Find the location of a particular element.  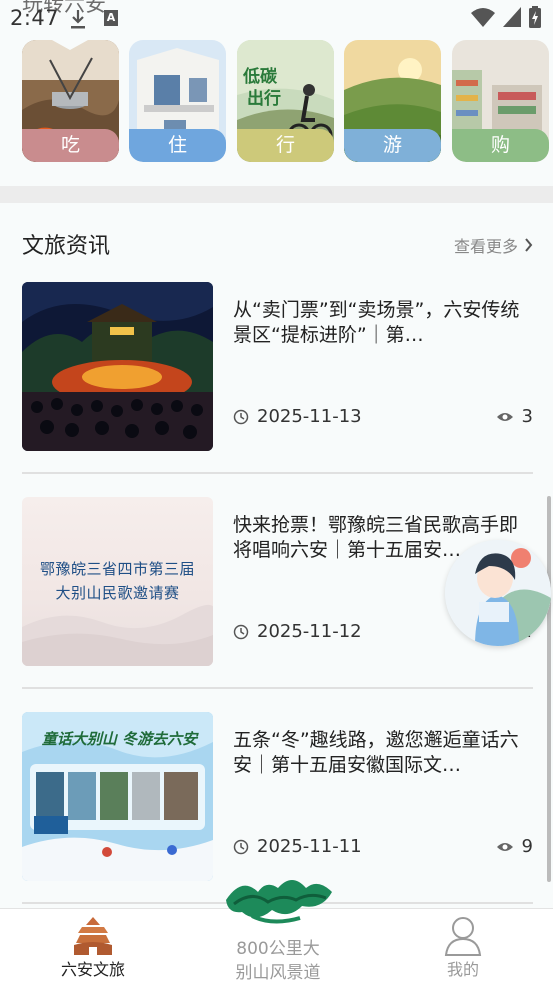

tab-label: 800公里大 别山风景道 is located at coordinates (278, 960).